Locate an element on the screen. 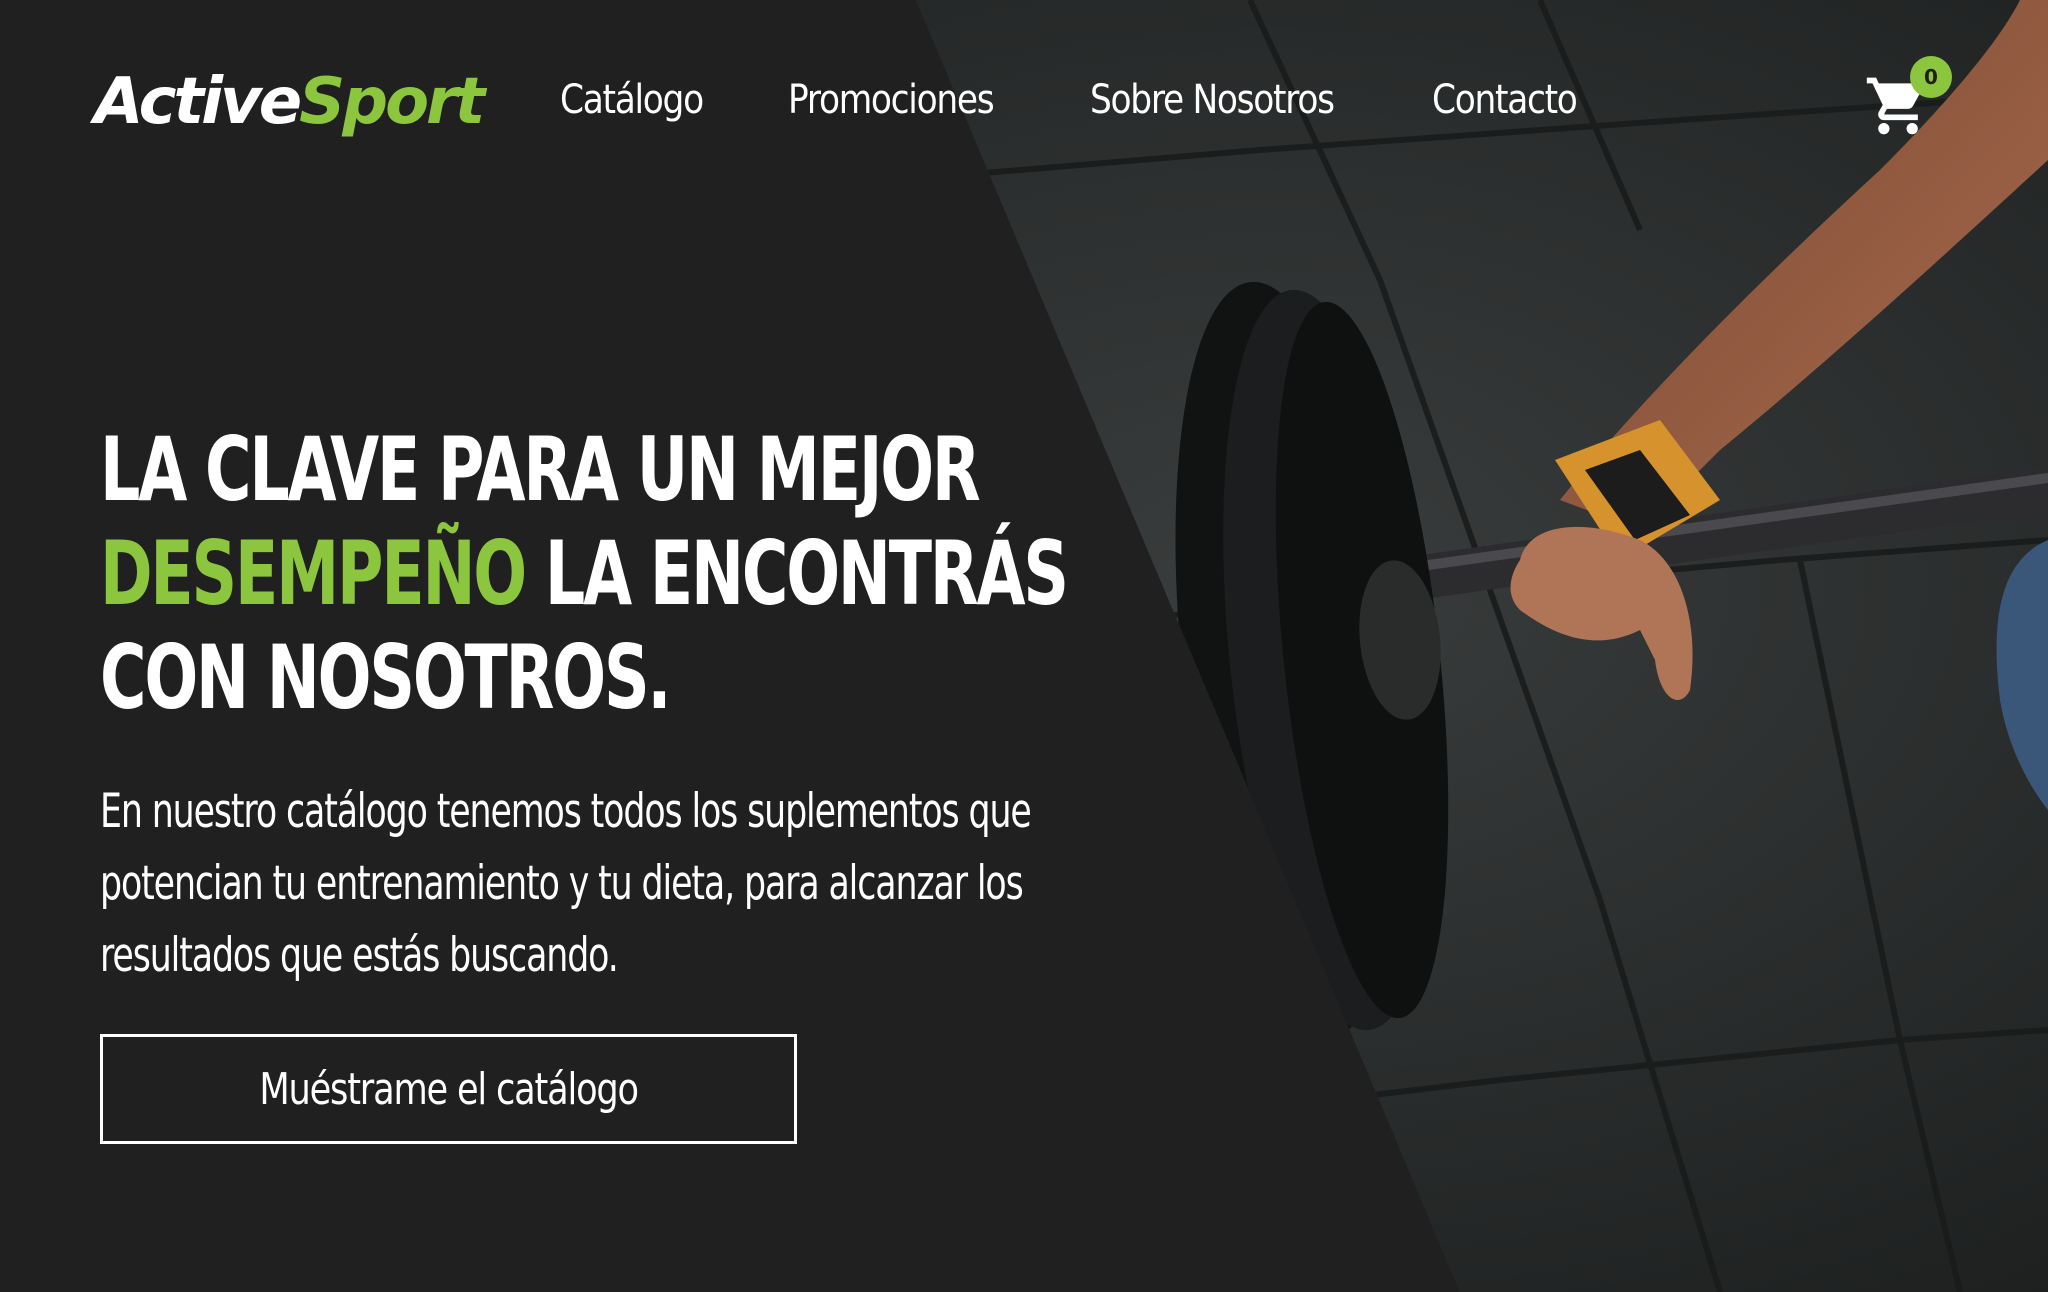 Image resolution: width=2048 pixels, height=1292 pixels. headline-line-2: DESEMPEÑO LA ENCONTRÁS is located at coordinates (584, 574).